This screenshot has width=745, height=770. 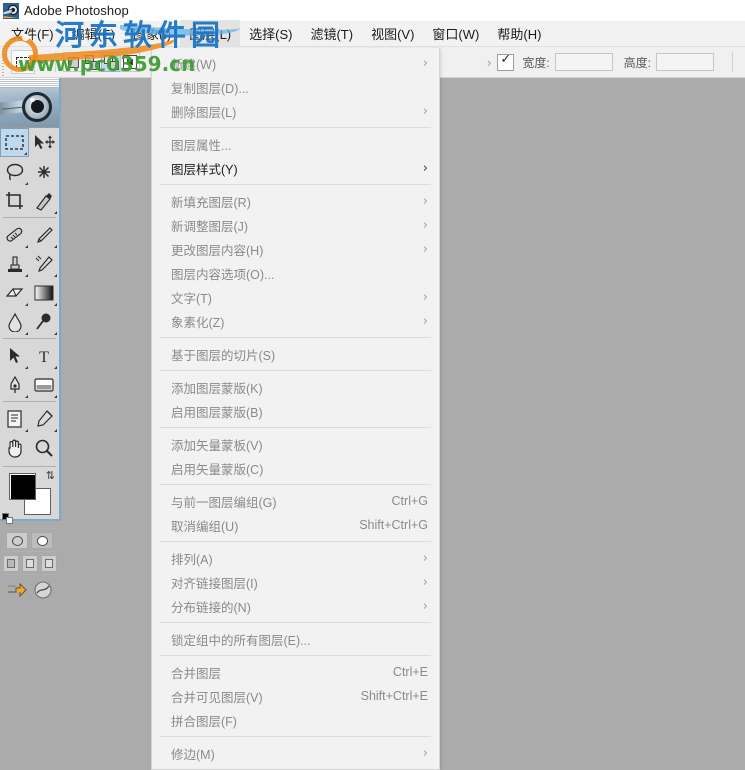 What do you see at coordinates (3, 62) in the screenshot?
I see `options-bar-drag-grip` at bounding box center [3, 62].